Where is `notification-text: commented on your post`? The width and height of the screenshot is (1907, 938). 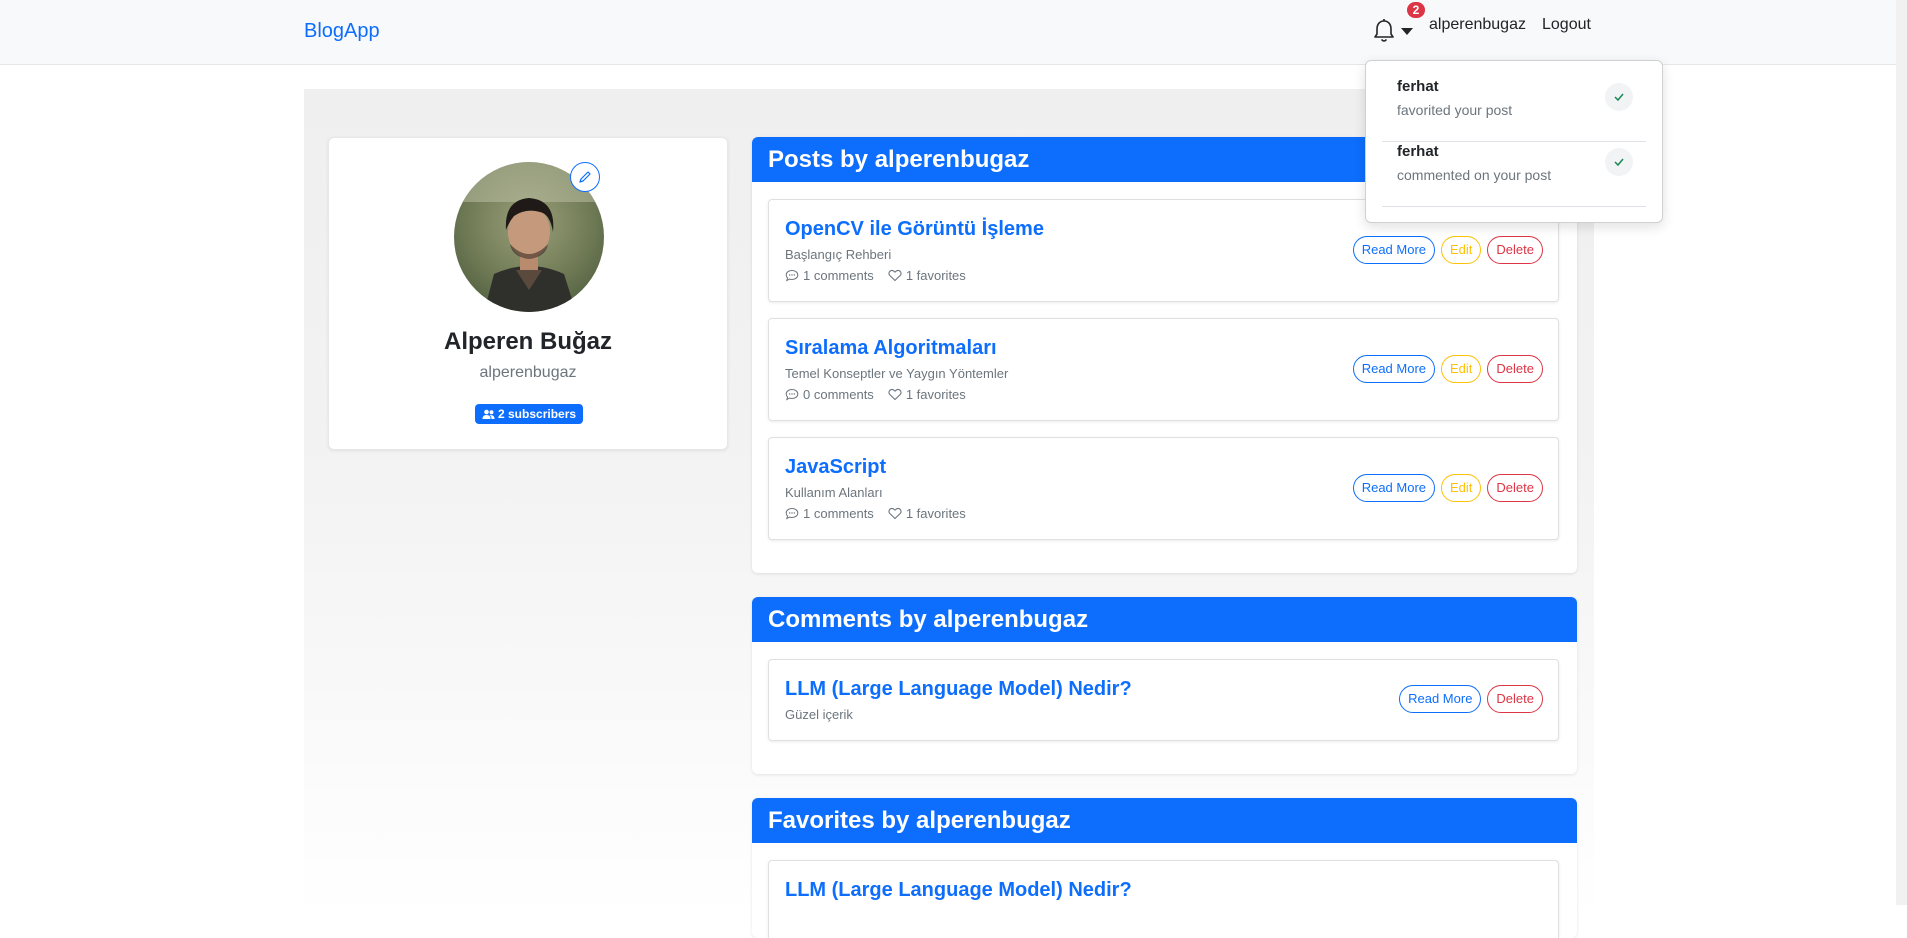 notification-text: commented on your post is located at coordinates (1474, 175).